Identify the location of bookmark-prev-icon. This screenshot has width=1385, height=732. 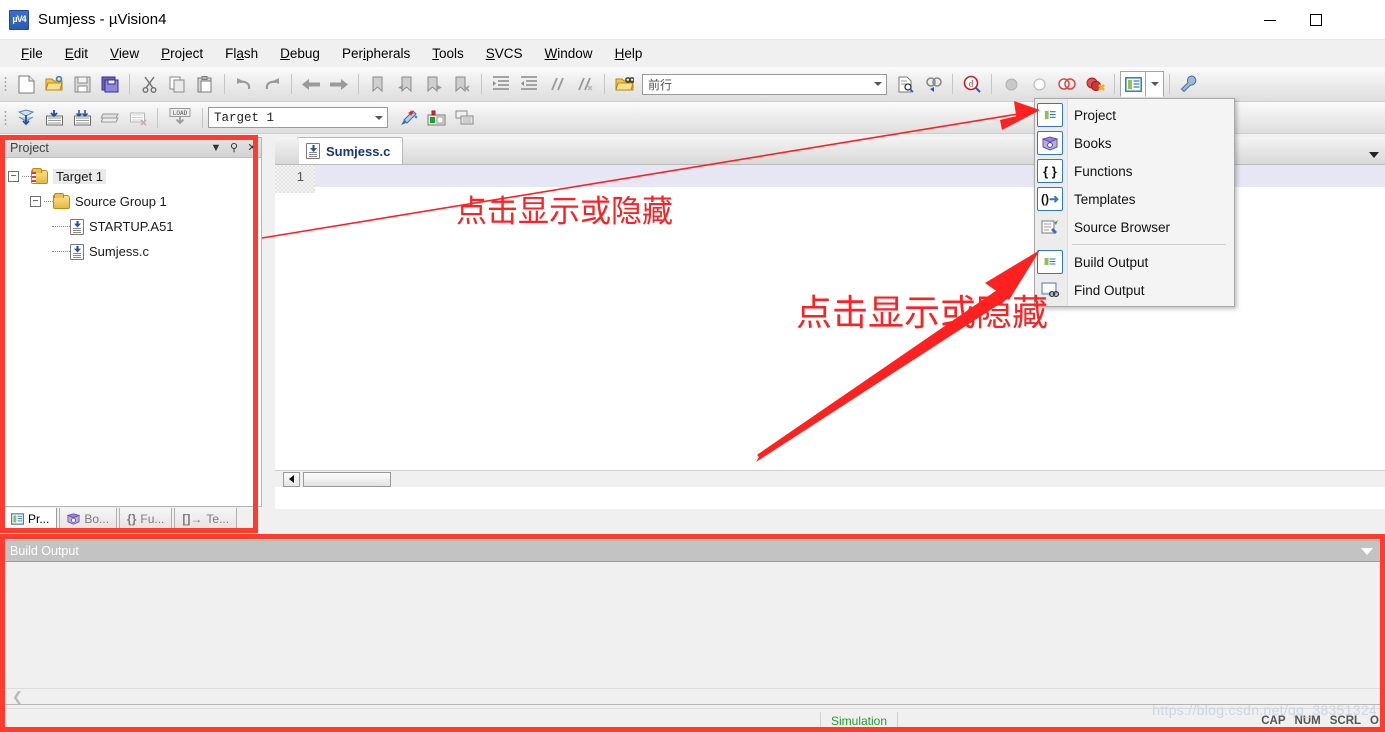
(405, 84).